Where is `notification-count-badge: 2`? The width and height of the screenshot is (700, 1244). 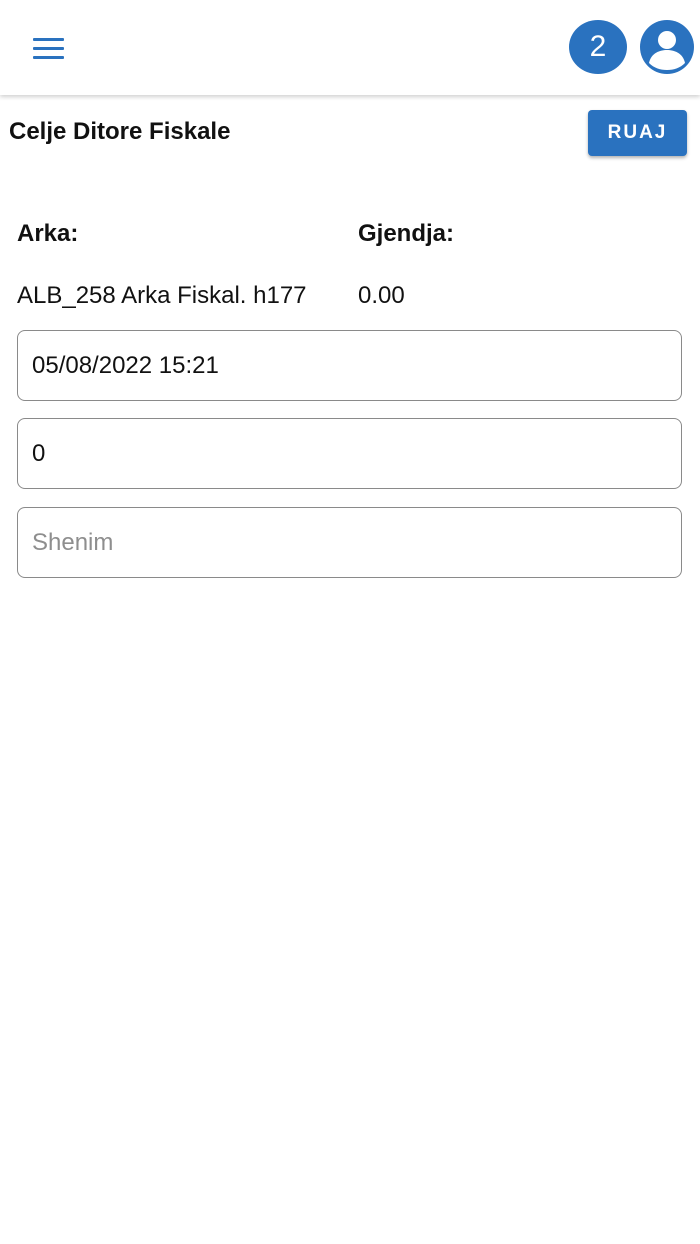
notification-count-badge: 2 is located at coordinates (598, 47).